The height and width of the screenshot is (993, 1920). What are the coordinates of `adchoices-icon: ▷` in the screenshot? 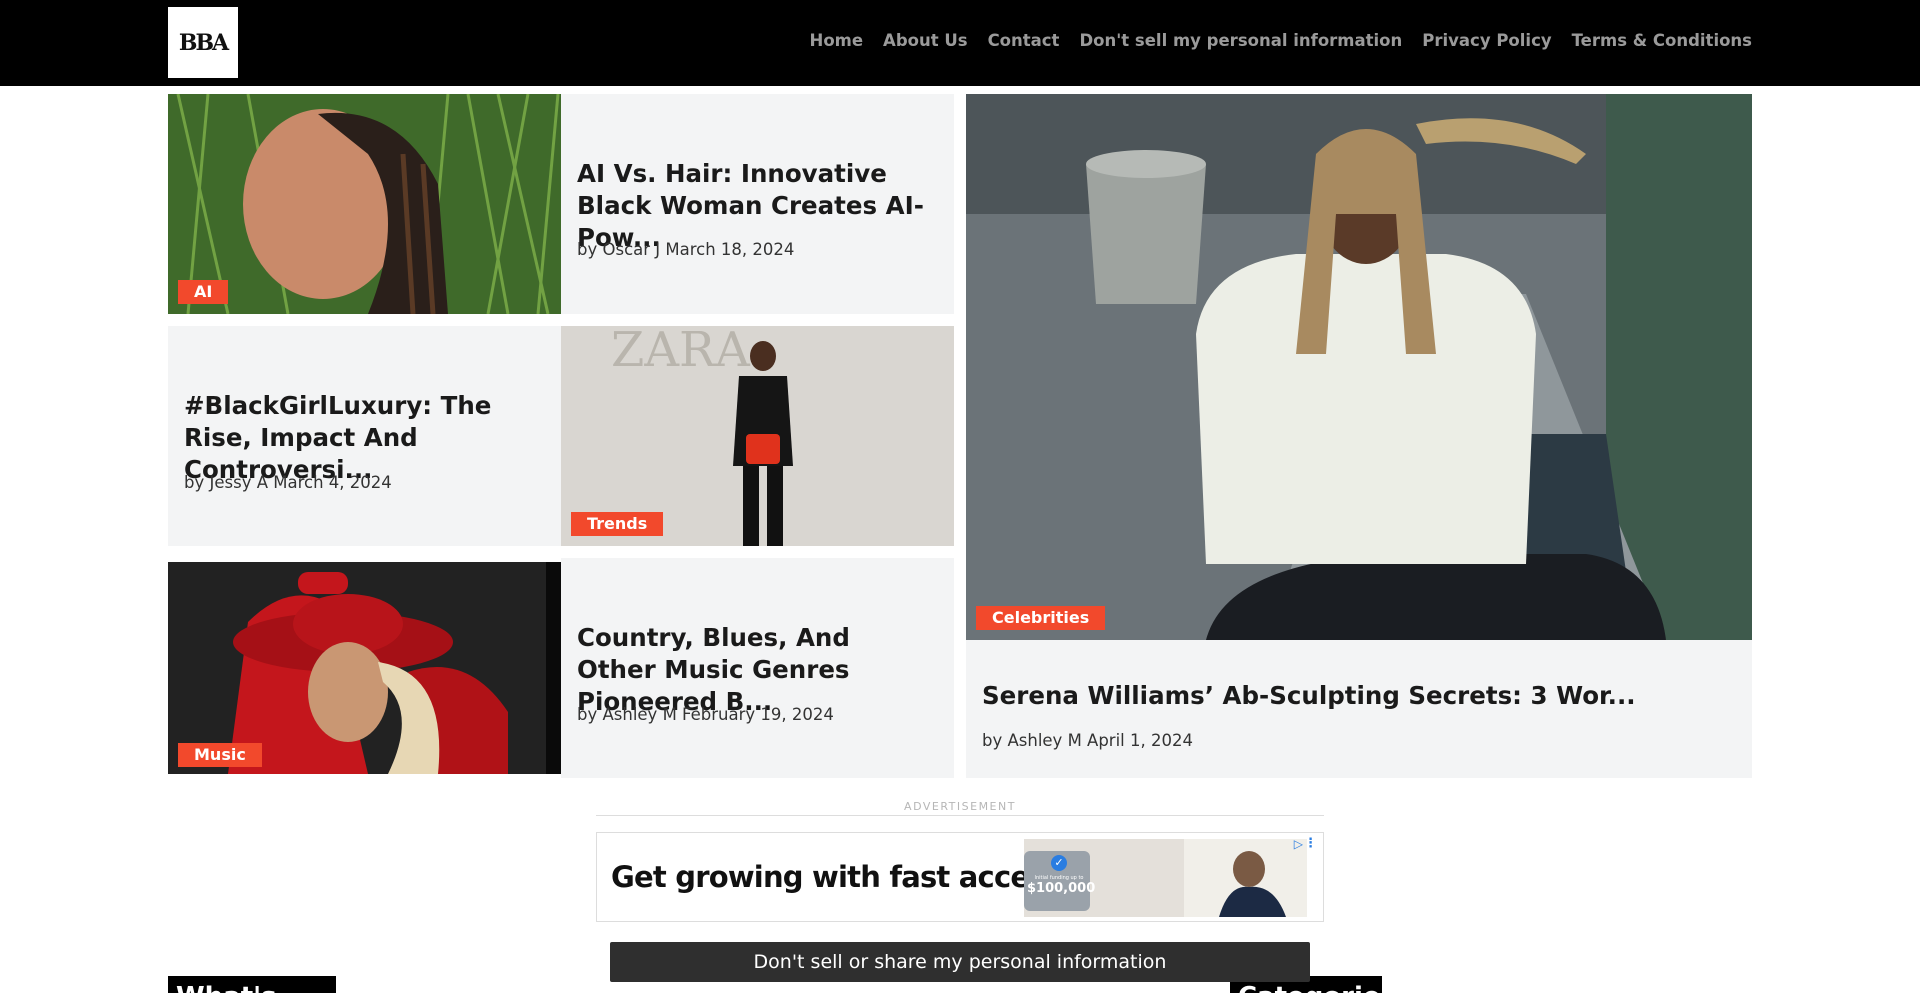 It's located at (1298, 844).